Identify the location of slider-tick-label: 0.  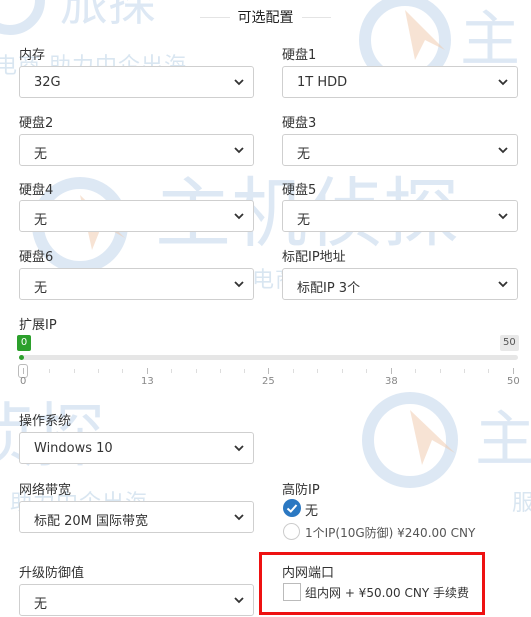
(23, 381).